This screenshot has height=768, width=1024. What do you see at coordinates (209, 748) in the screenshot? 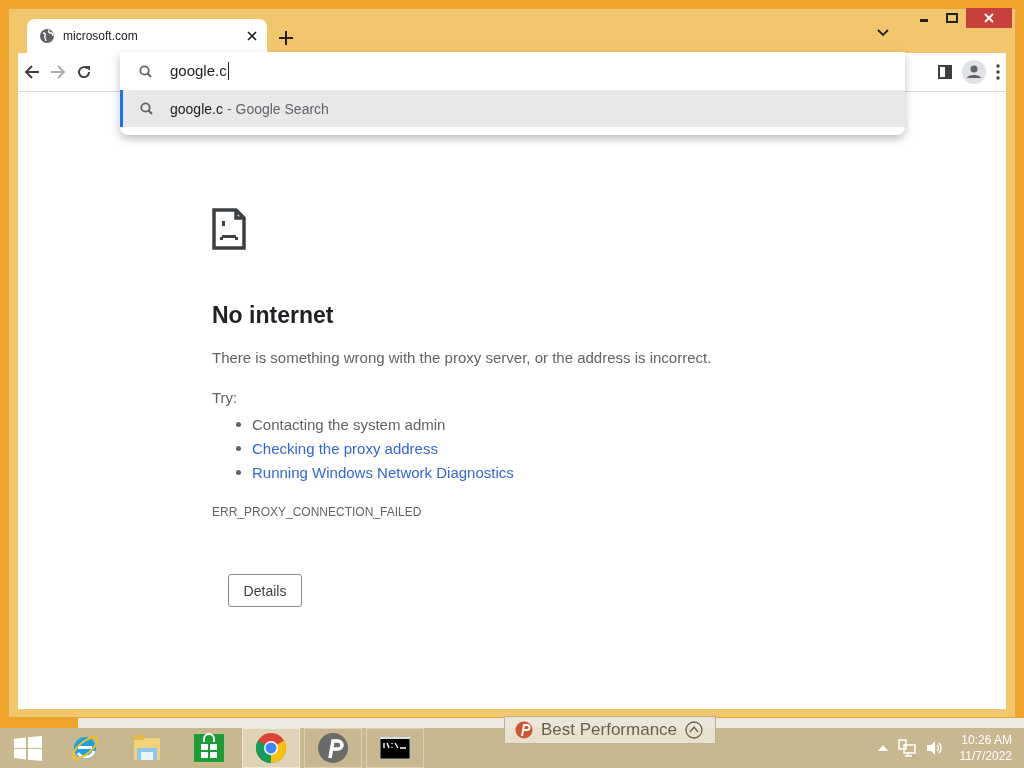
I see `shopping-bag-icon` at bounding box center [209, 748].